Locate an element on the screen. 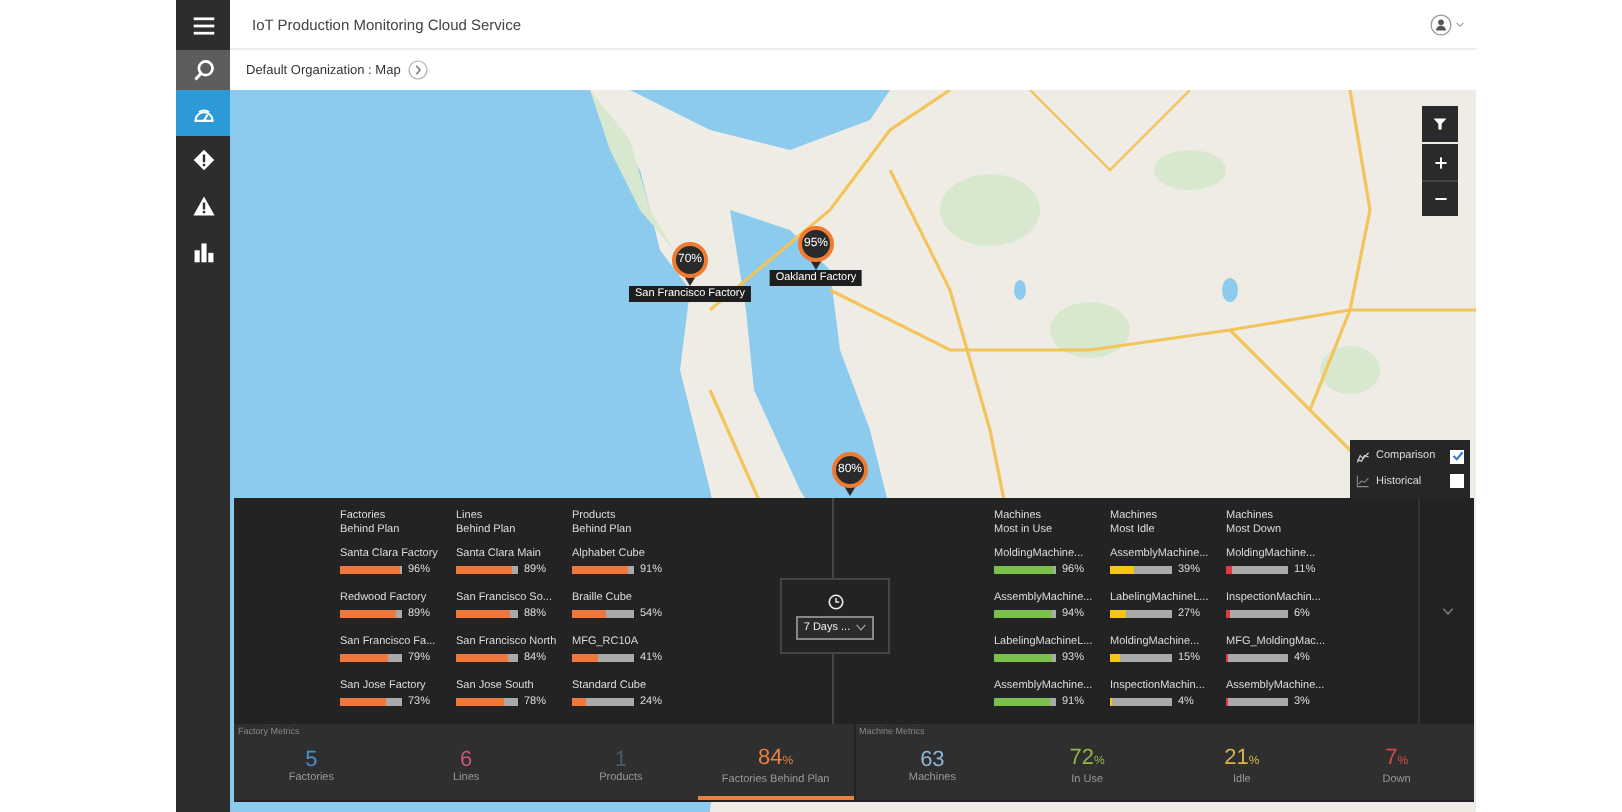 This screenshot has height=812, width=1622. search-icon is located at coordinates (203, 70).